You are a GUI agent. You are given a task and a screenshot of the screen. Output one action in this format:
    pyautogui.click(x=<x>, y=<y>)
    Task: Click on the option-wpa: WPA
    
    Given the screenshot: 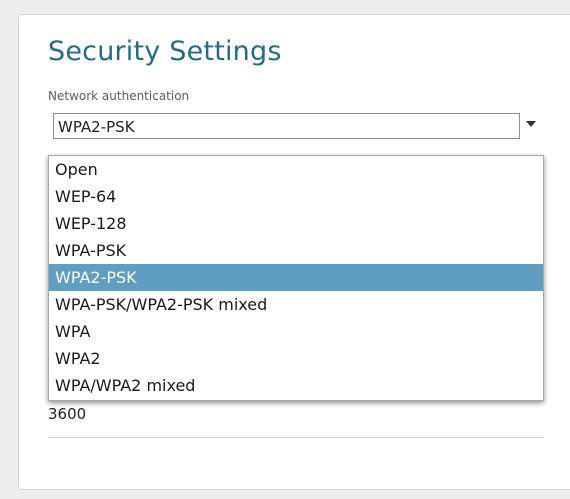 What is the action you would take?
    pyautogui.click(x=296, y=331)
    